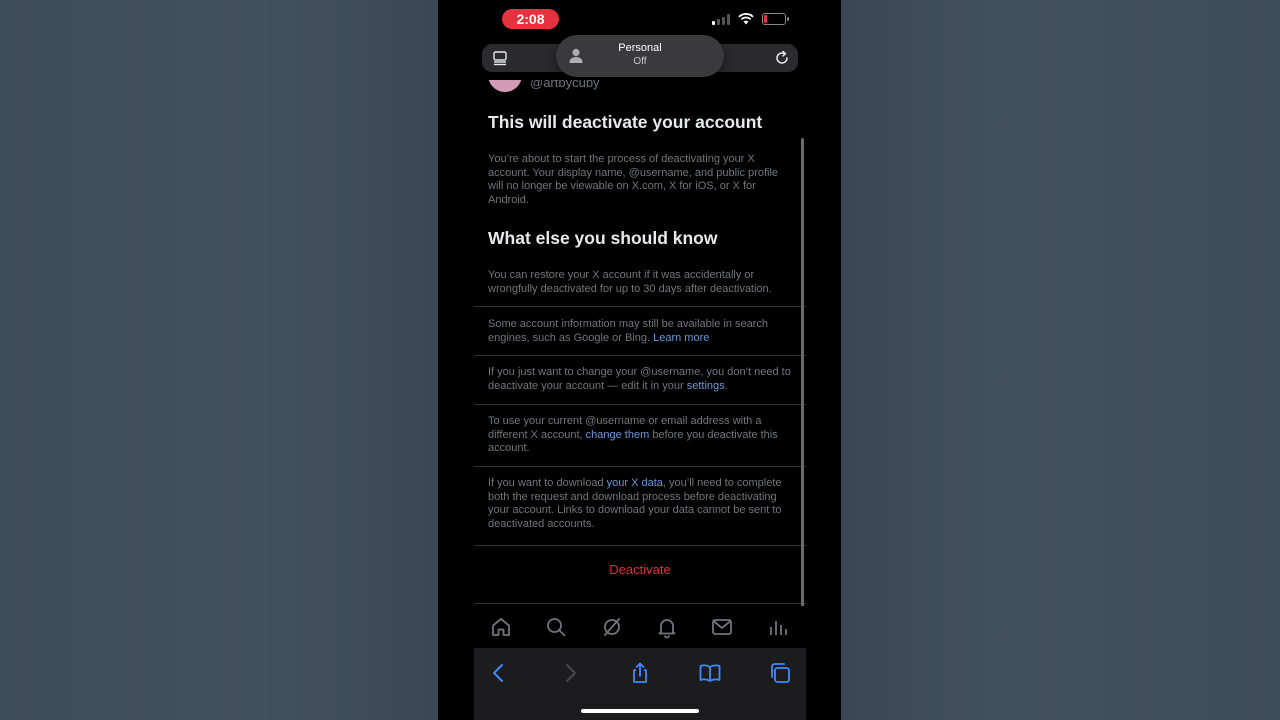 This screenshot has width=1280, height=720. I want to click on home-indicator, so click(640, 711).